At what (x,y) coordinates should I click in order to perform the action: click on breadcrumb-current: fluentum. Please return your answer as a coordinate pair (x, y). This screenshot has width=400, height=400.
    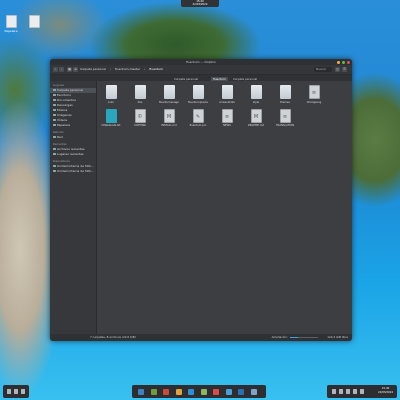
    Looking at the image, I should click on (156, 69).